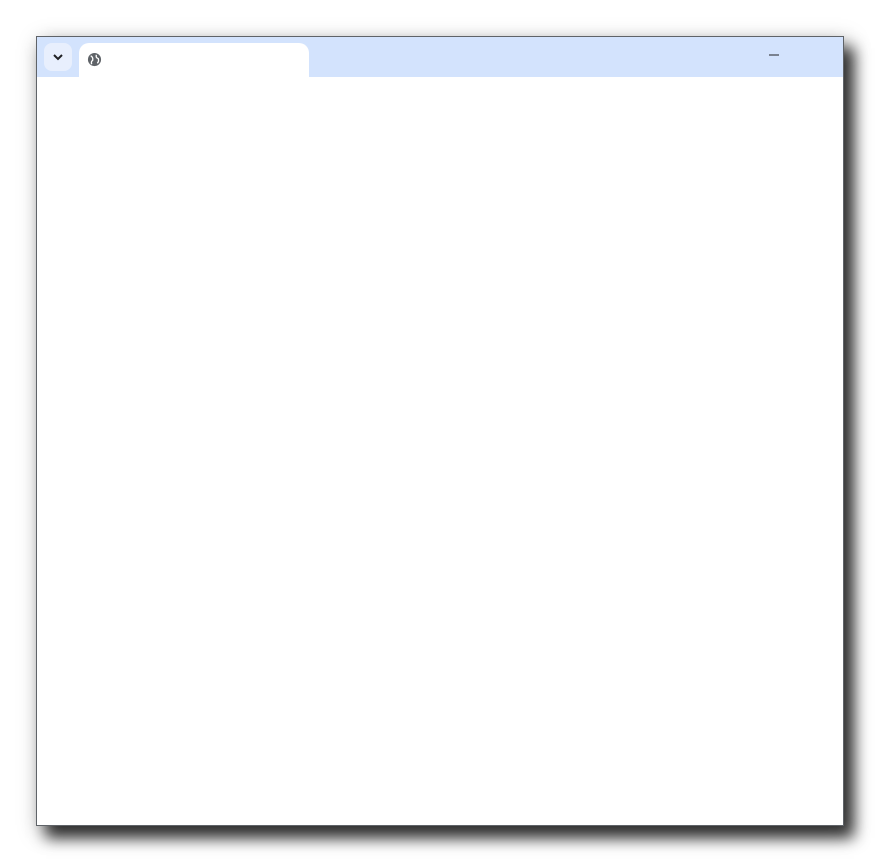  I want to click on tab-search-button, so click(58, 57).